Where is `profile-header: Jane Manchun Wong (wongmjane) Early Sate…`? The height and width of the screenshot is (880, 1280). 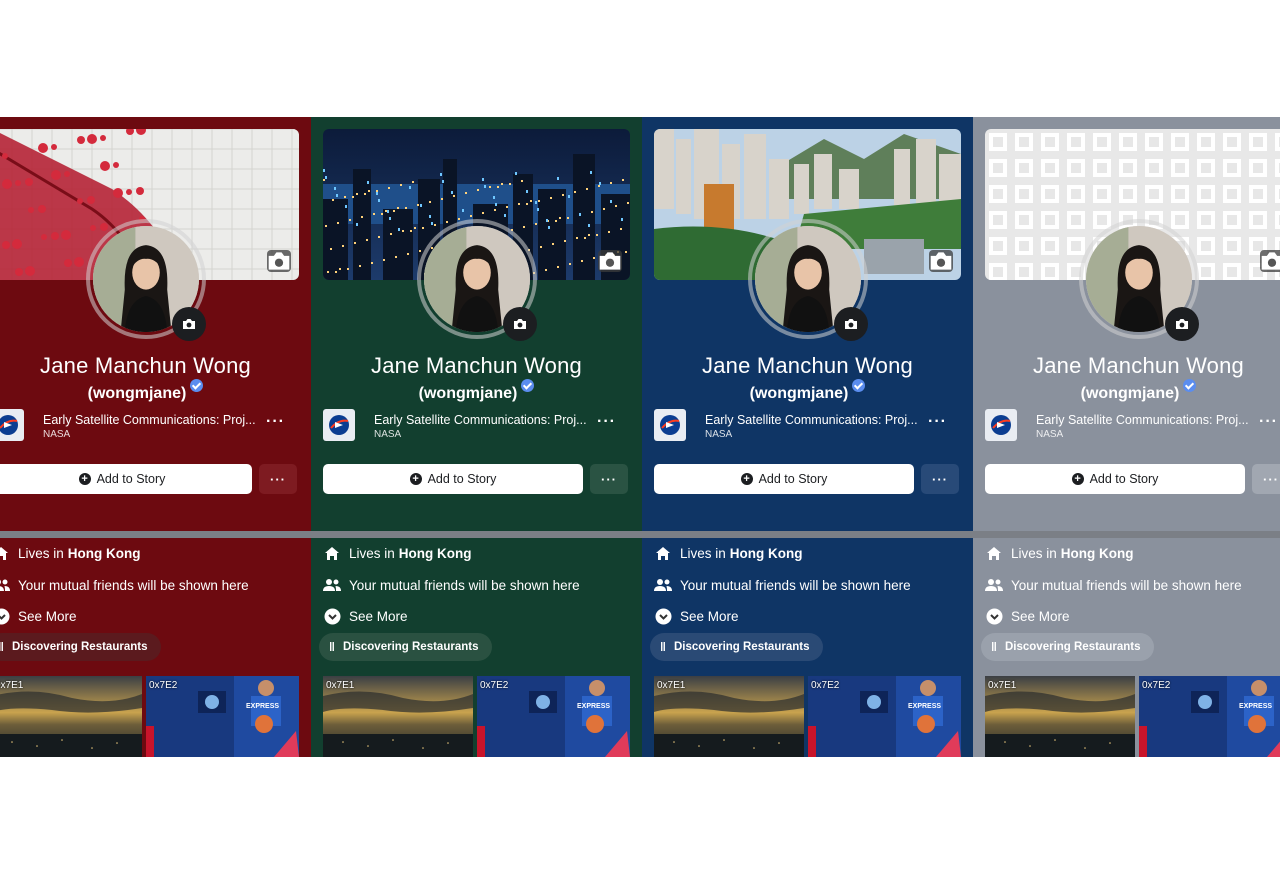
profile-header: Jane Manchun Wong (wongmjane) Early Sate… is located at coordinates (476, 324).